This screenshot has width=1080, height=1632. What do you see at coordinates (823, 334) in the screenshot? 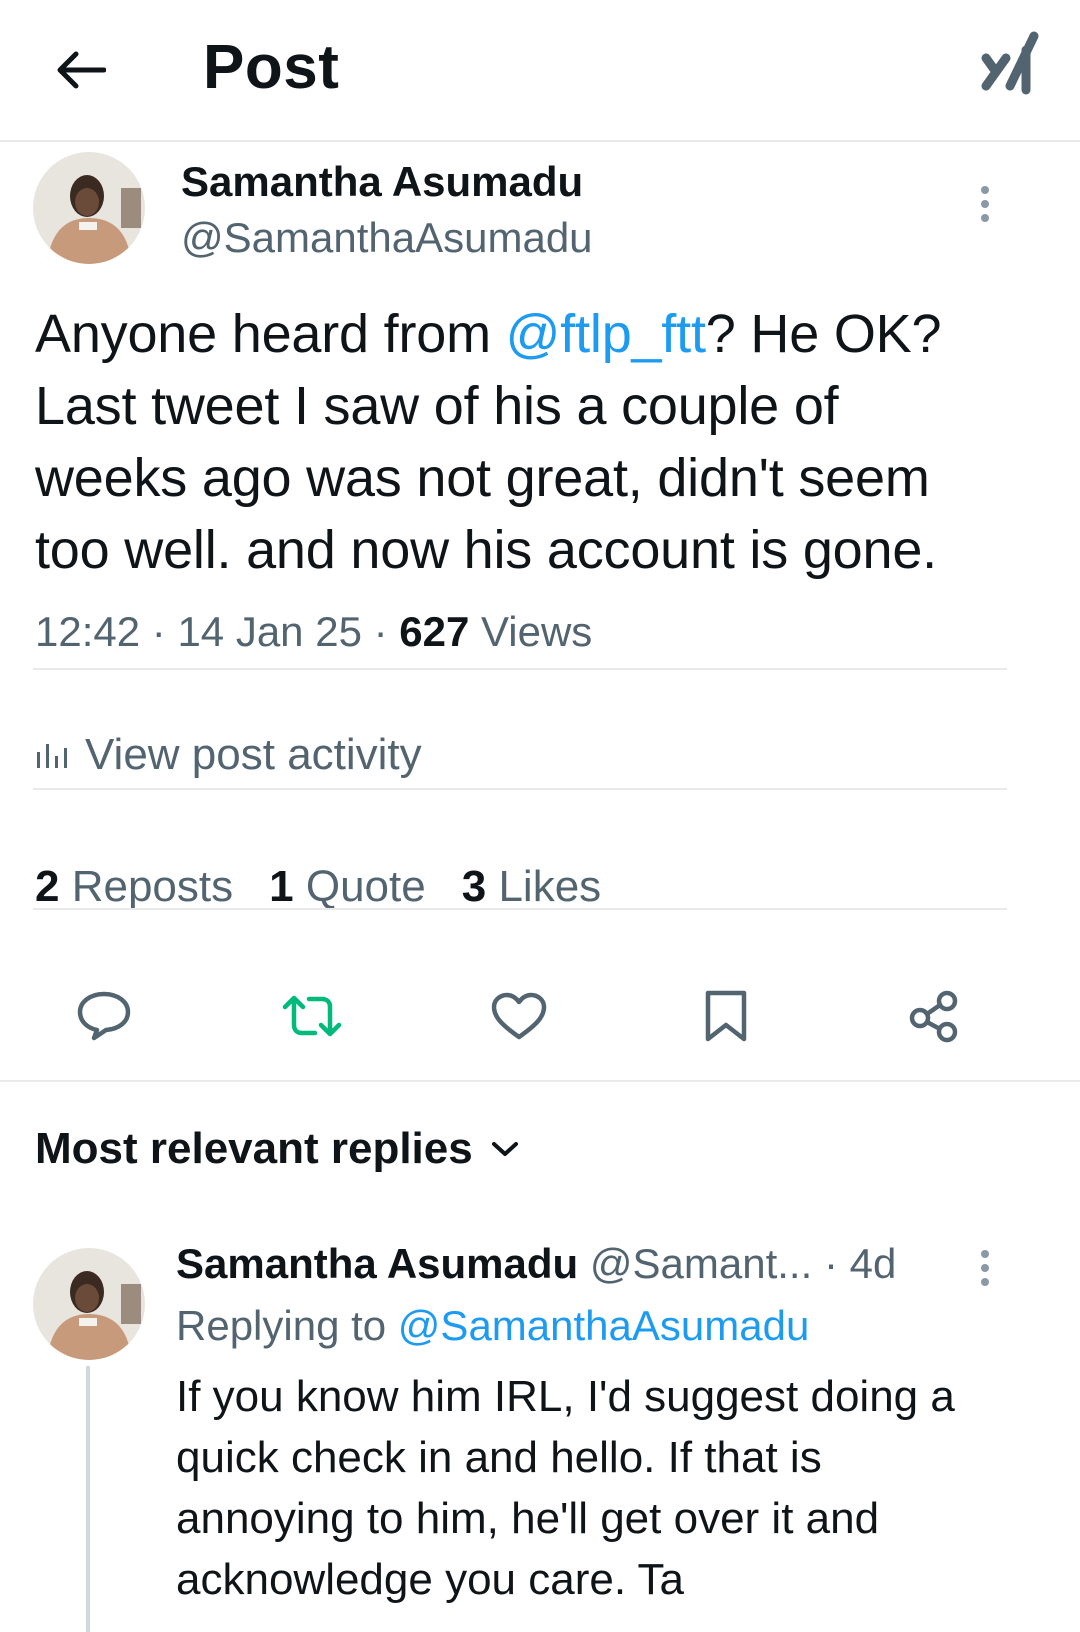
I see `post-text-segment: ? He OK?` at bounding box center [823, 334].